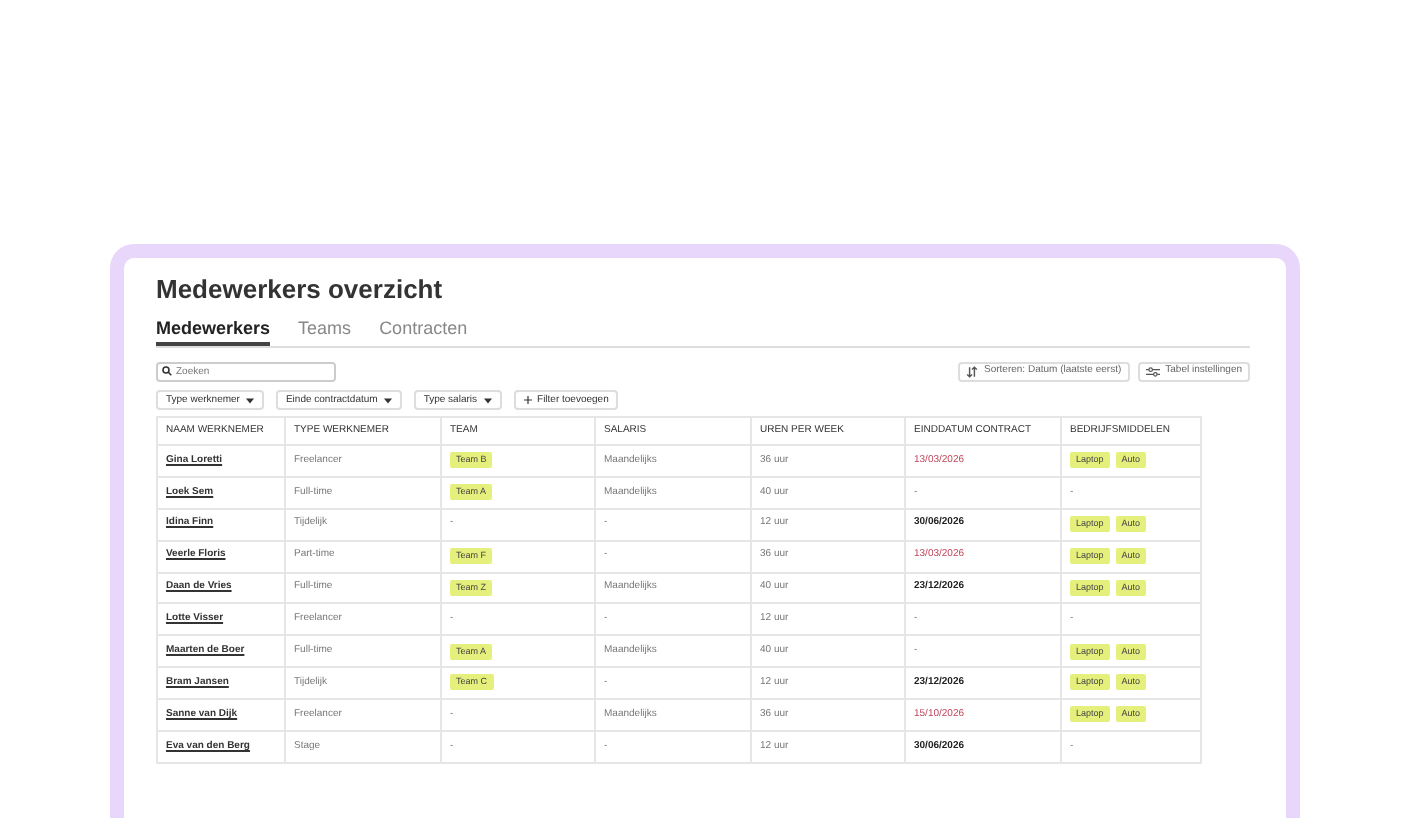  I want to click on tab: Teams, so click(325, 332).